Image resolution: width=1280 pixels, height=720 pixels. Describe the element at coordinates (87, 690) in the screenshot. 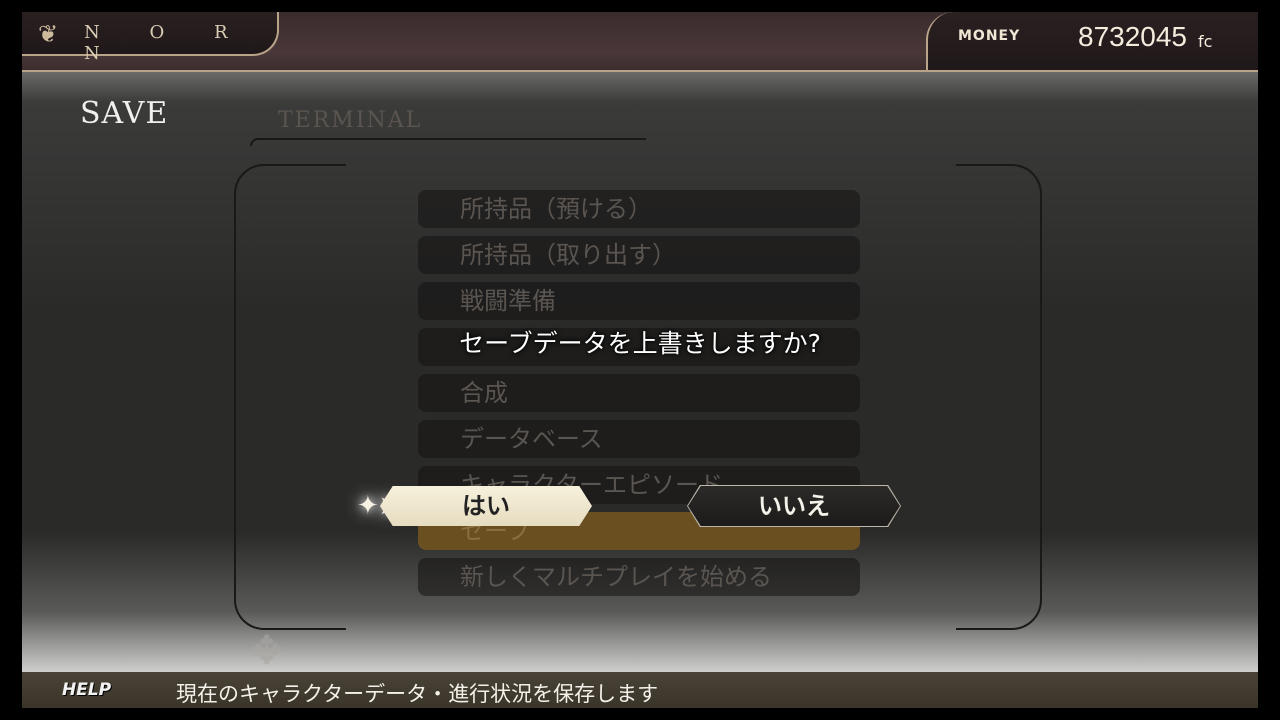

I see `help-label: HELP` at that location.